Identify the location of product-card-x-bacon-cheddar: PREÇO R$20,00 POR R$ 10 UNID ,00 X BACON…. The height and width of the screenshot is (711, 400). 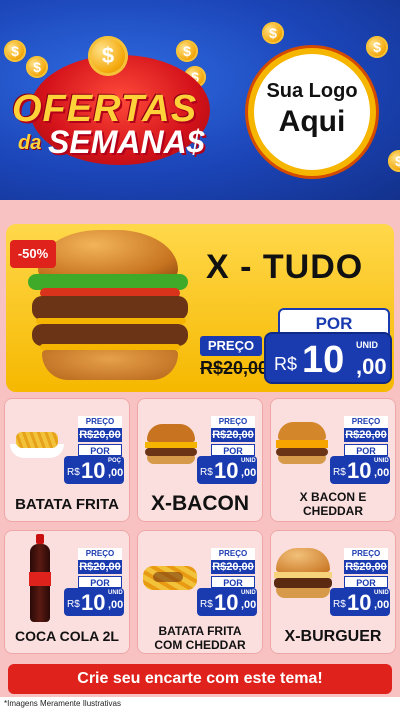
(333, 460).